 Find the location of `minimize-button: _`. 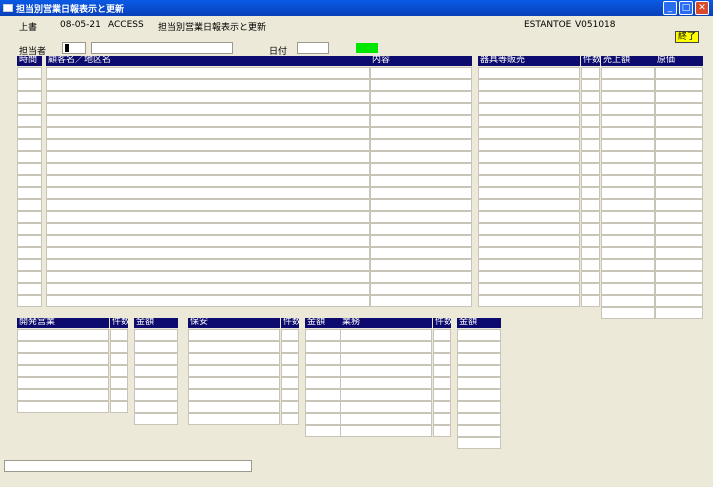

minimize-button: _ is located at coordinates (670, 8).